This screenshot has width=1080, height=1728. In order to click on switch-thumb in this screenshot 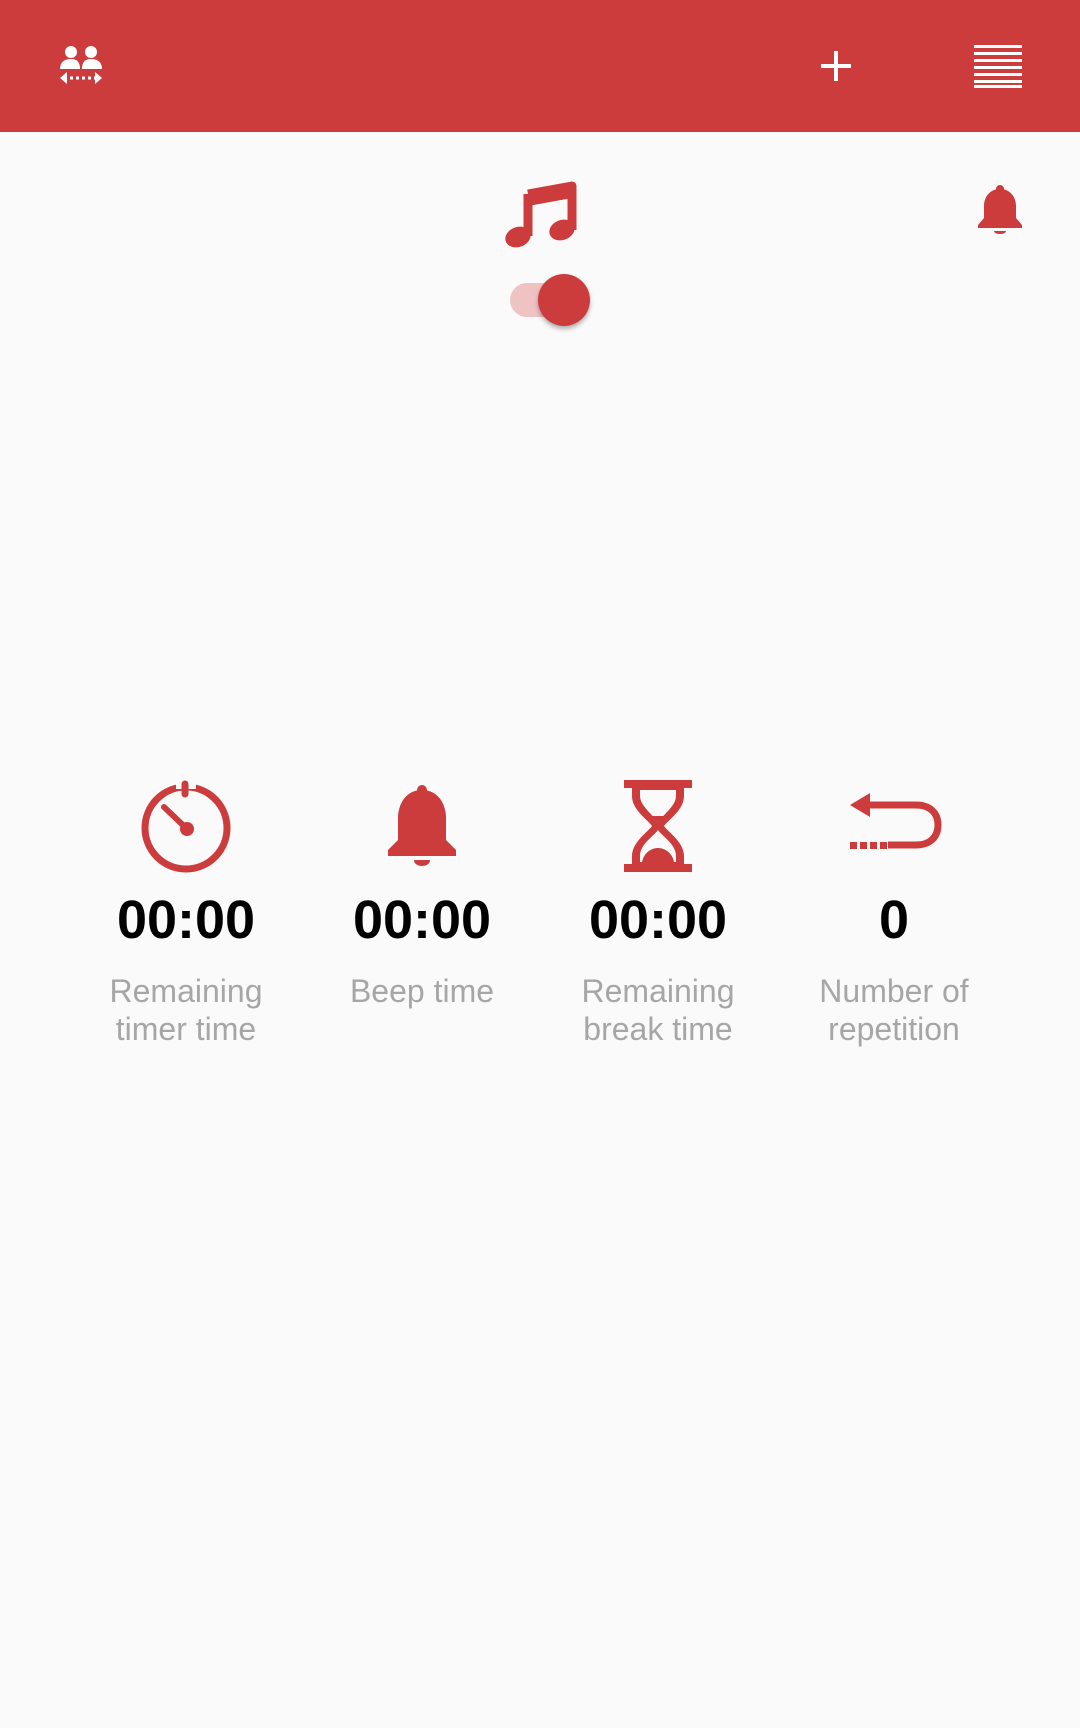, I will do `click(564, 300)`.